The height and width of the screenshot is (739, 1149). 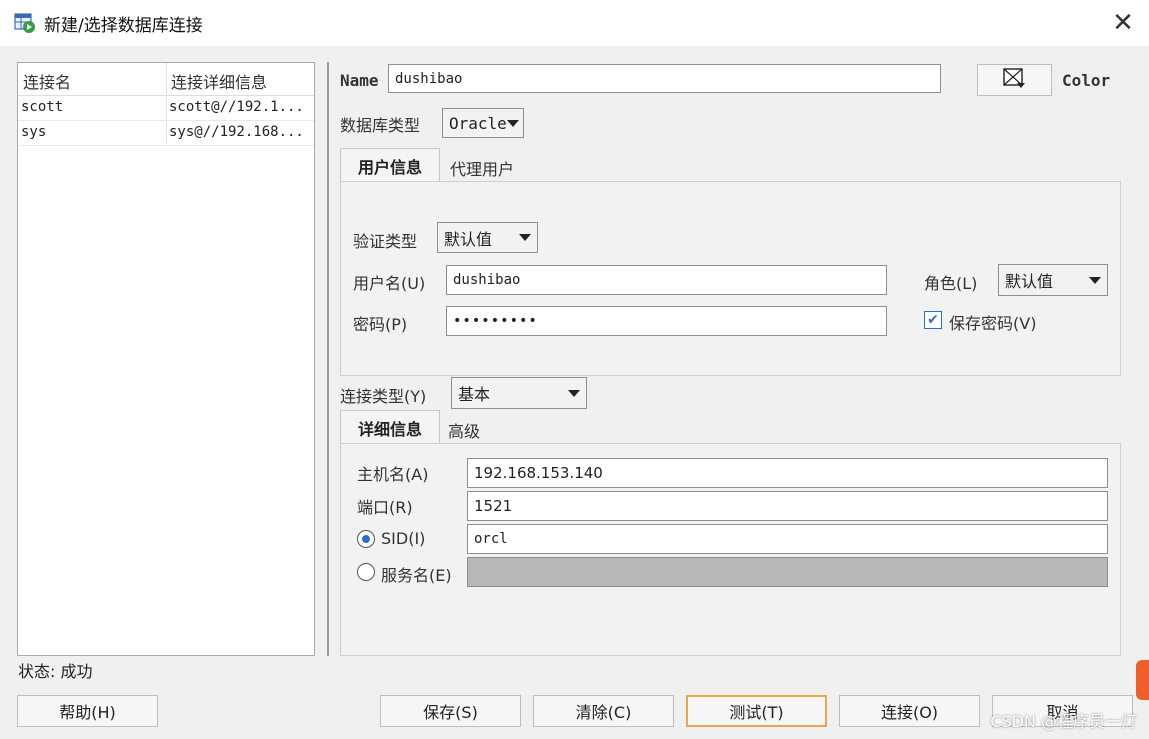 I want to click on auth-type-value: 默认值, so click(x=468, y=239).